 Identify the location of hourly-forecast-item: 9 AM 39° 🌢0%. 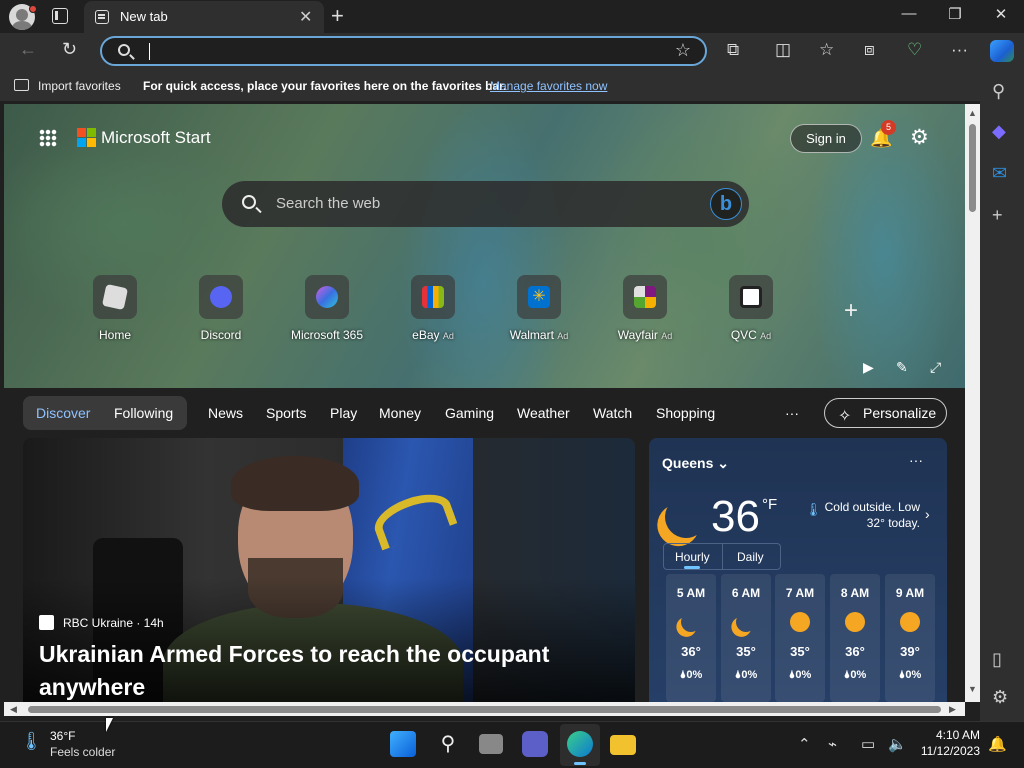
(910, 638).